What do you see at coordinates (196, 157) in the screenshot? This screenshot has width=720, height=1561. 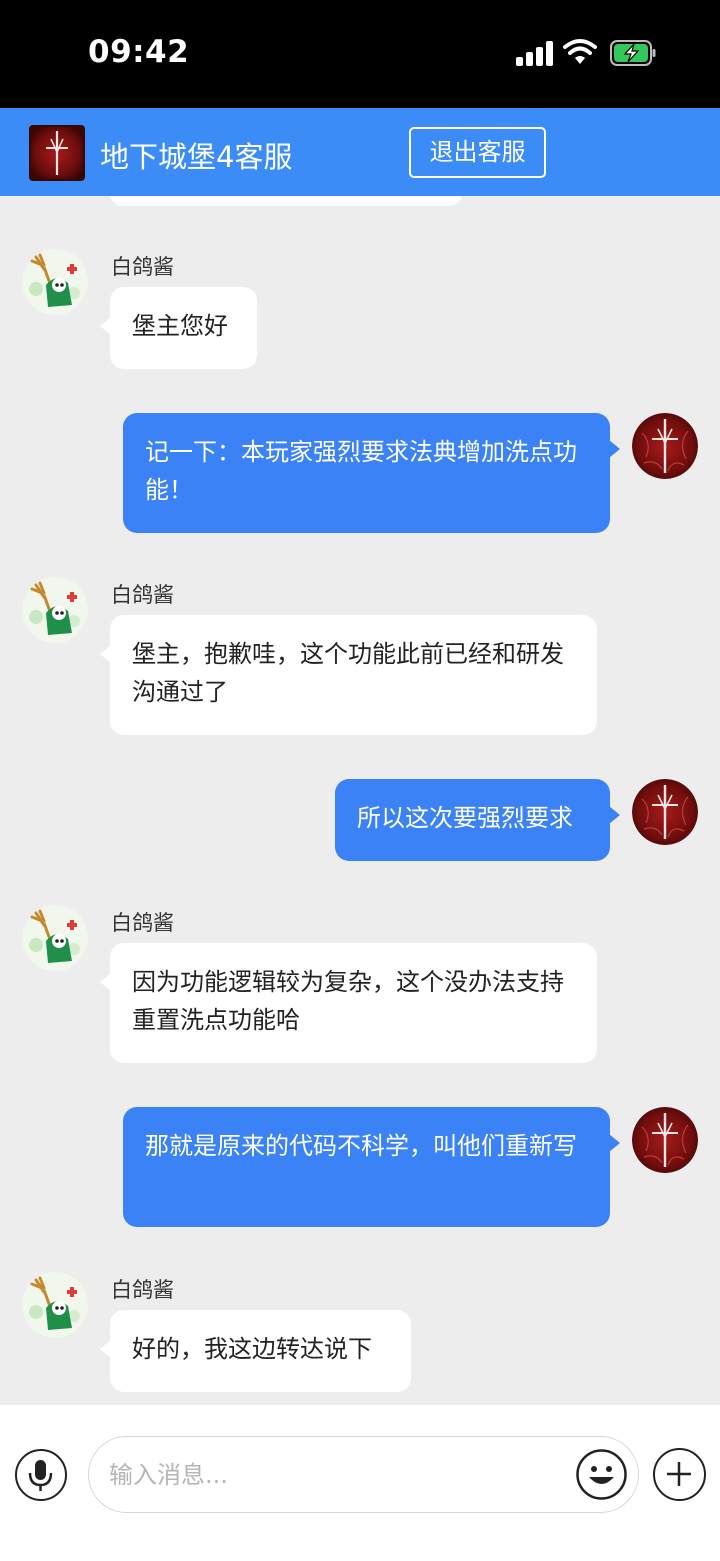 I see `header-title: 地下城堡4客服` at bounding box center [196, 157].